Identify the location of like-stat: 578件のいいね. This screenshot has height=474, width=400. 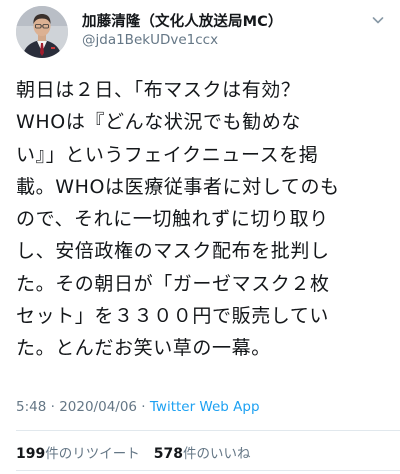
(202, 454).